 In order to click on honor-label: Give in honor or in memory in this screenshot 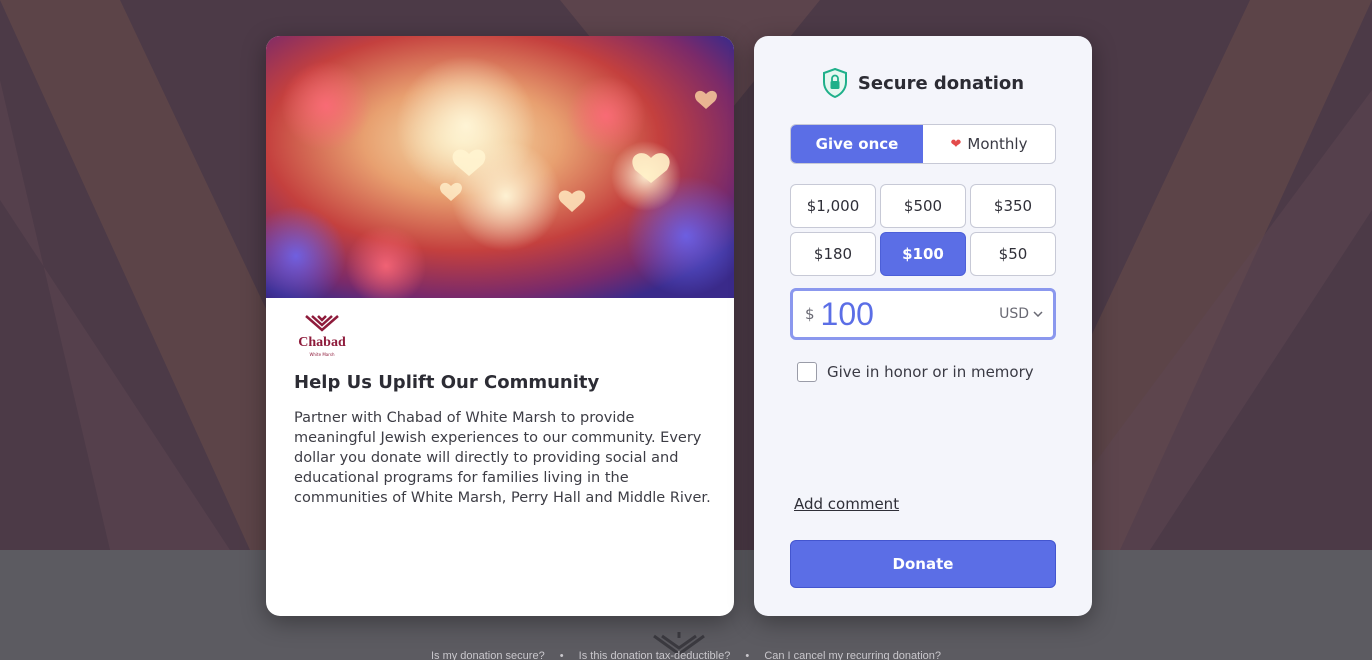, I will do `click(930, 372)`.